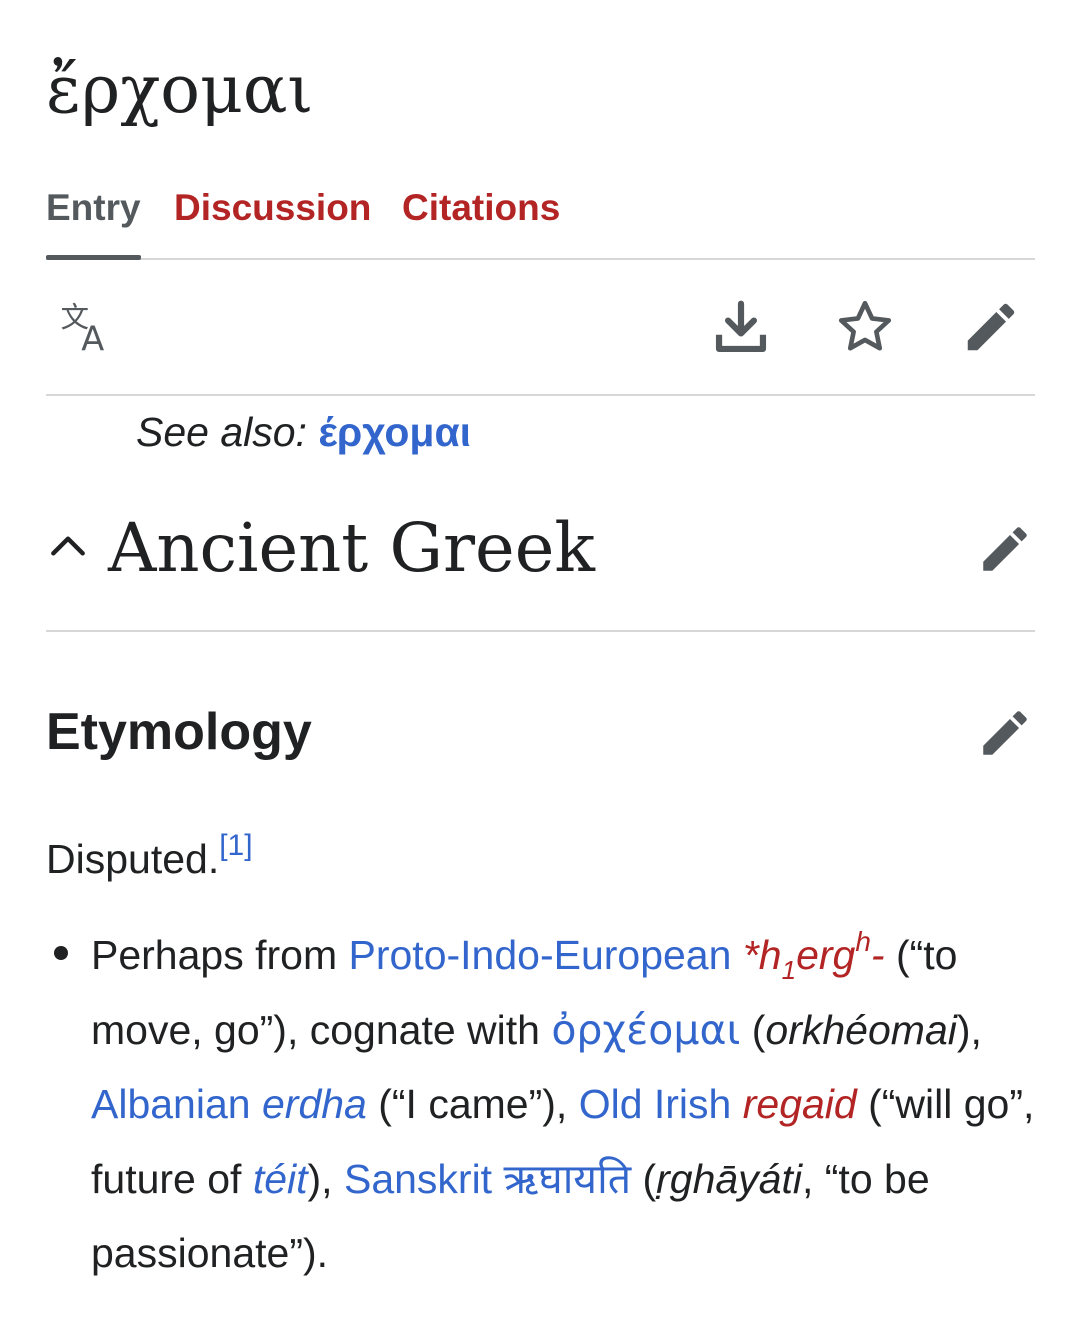 The height and width of the screenshot is (1325, 1080). I want to click on text: (“I came”),, so click(472, 1104).